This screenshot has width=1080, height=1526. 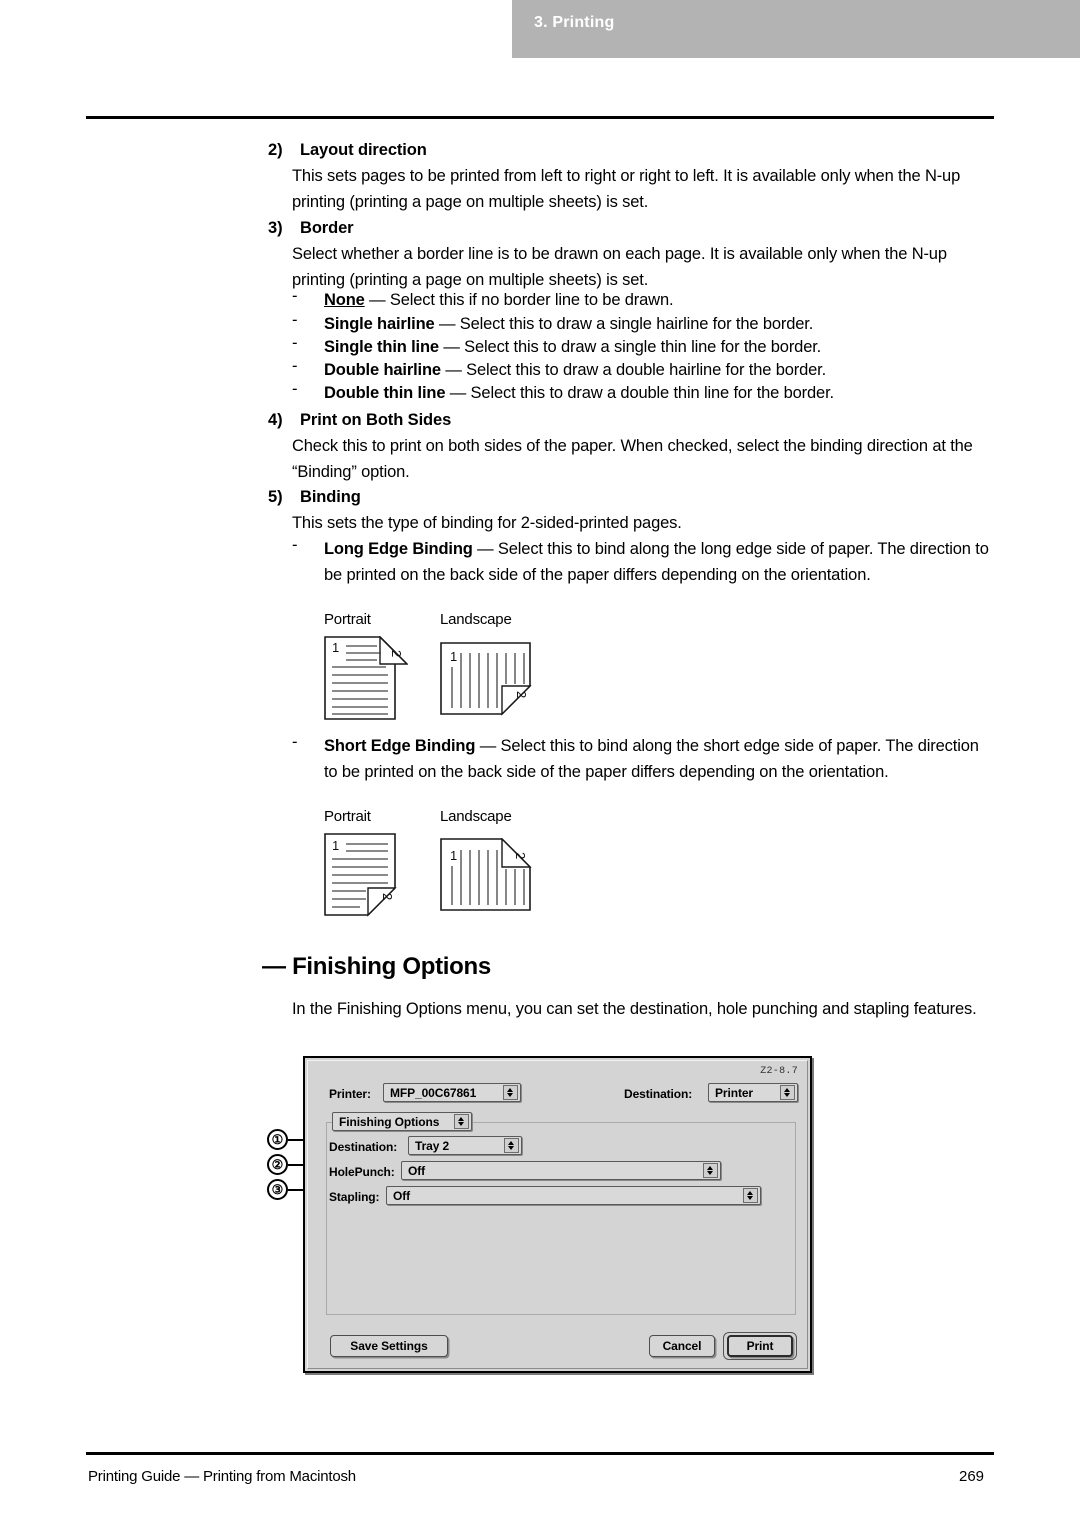 I want to click on binding-option-term-1: Short Edge Binding, so click(x=400, y=746).